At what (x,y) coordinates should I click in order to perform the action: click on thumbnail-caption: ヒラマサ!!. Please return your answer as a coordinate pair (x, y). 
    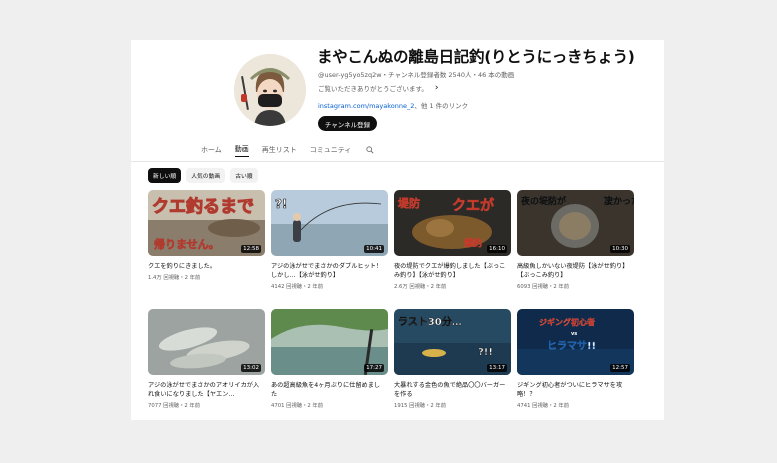
    Looking at the image, I should click on (571, 346).